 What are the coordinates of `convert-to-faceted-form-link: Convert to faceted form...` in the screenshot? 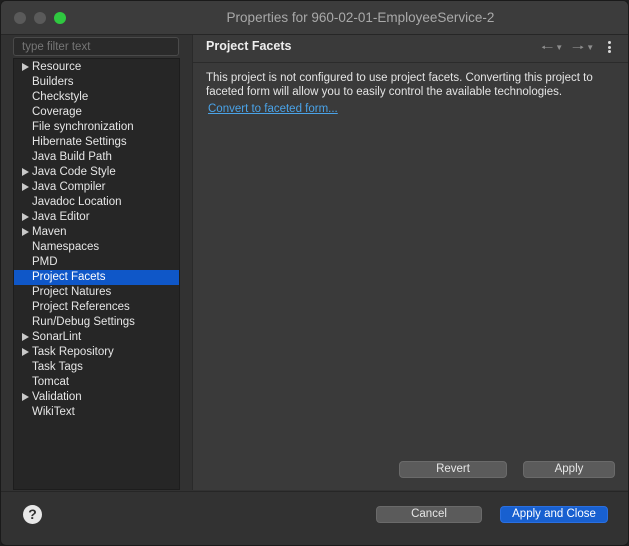 It's located at (273, 109).